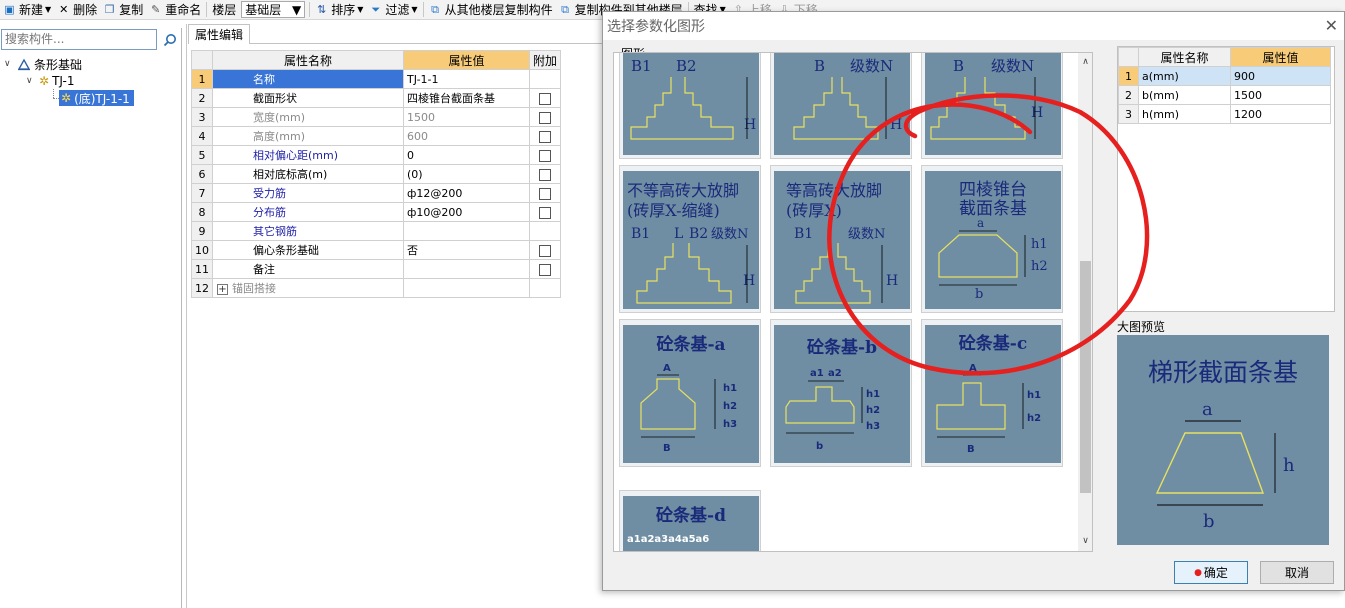  I want to click on scroll-down-icon: ∨, so click(1085, 541).